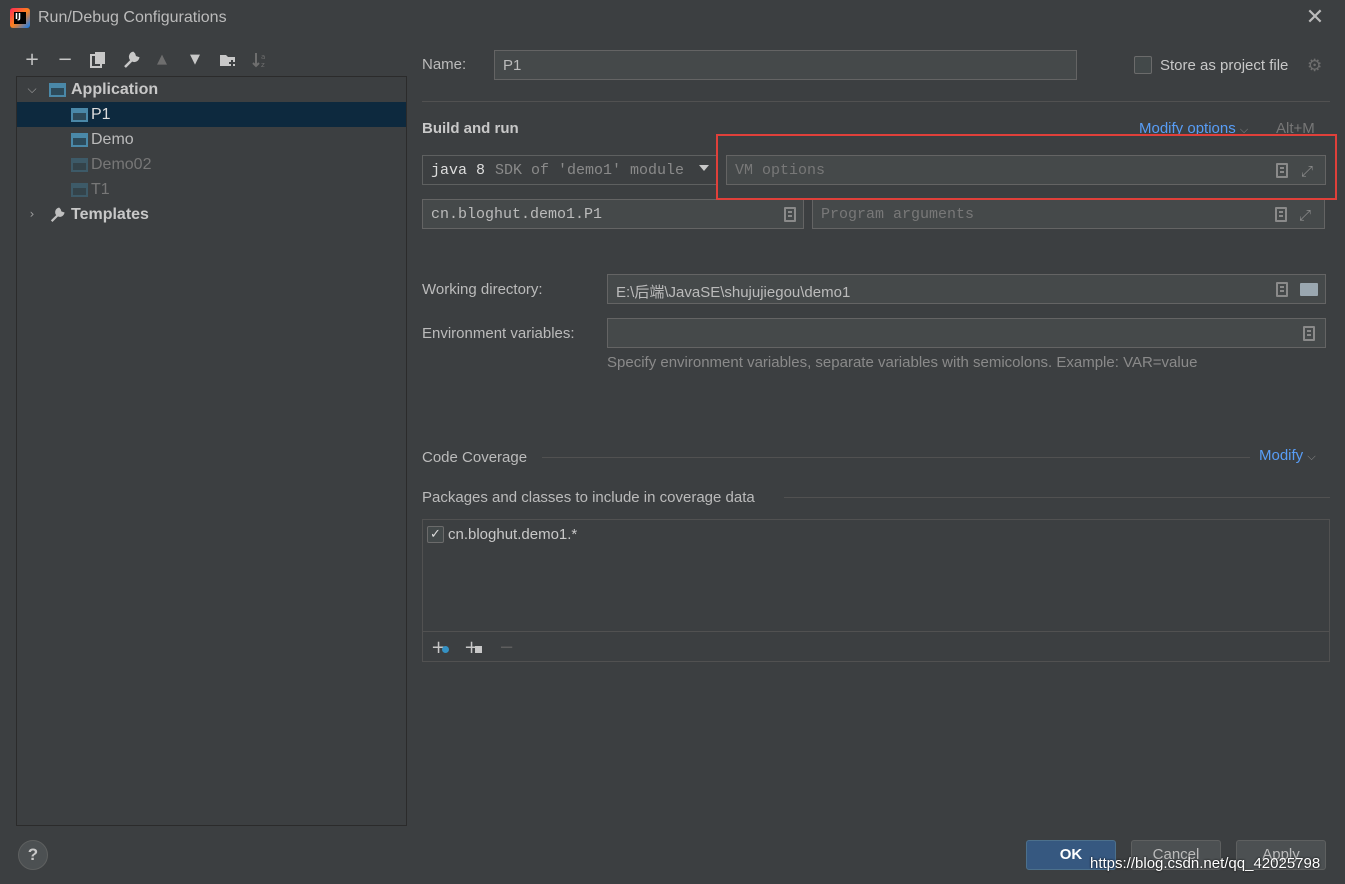 This screenshot has width=1345, height=884. Describe the element at coordinates (132, 17) in the screenshot. I see `window-title: Run/Debug Configurations` at that location.